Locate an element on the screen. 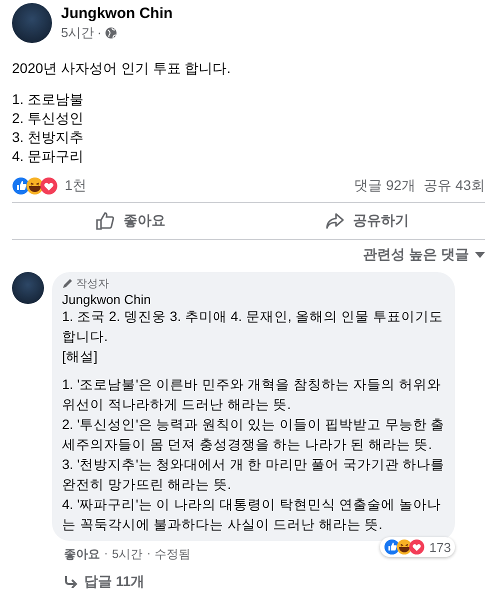 The image size is (499, 610). comment-time: 5시간 is located at coordinates (127, 554).